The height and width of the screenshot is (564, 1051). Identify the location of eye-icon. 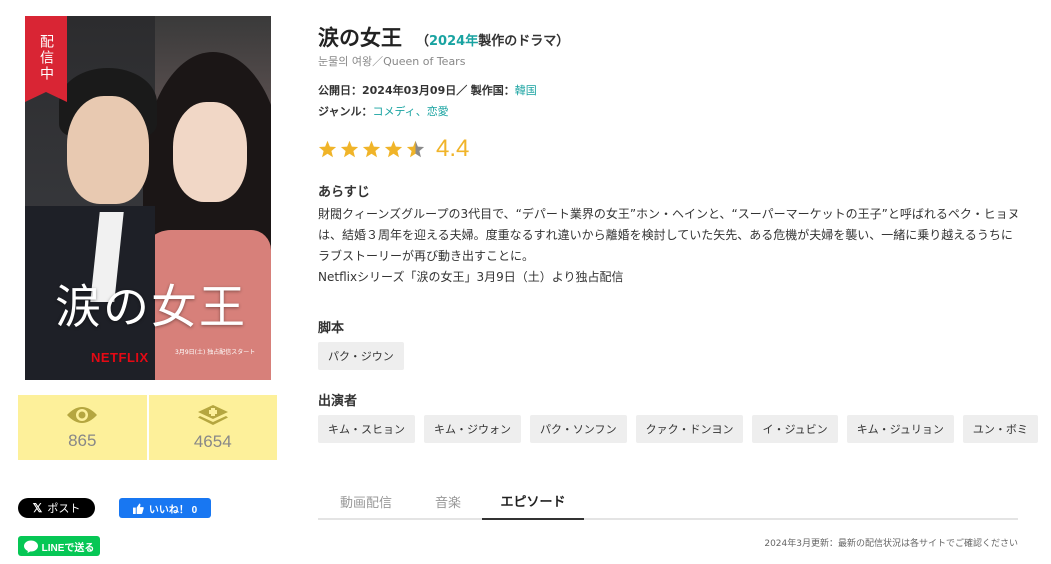
(82, 414).